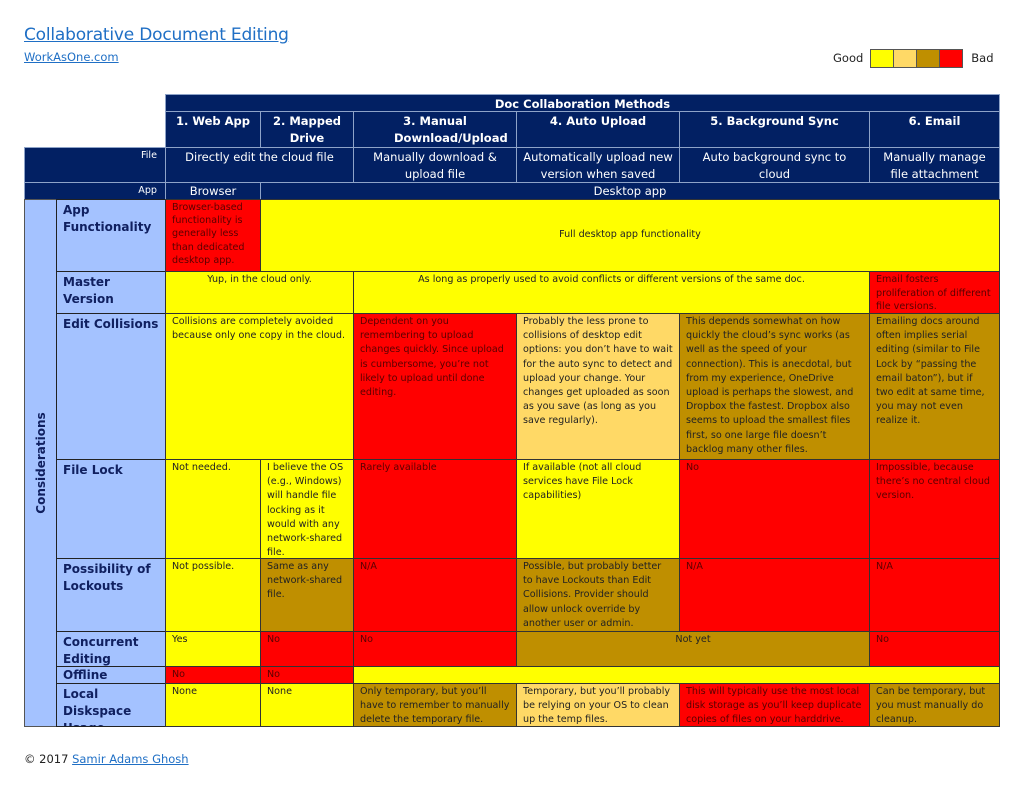 This screenshot has height=791, width=1024. I want to click on row-label-local-diskspace: Local Diskspace Usage, so click(111, 705).